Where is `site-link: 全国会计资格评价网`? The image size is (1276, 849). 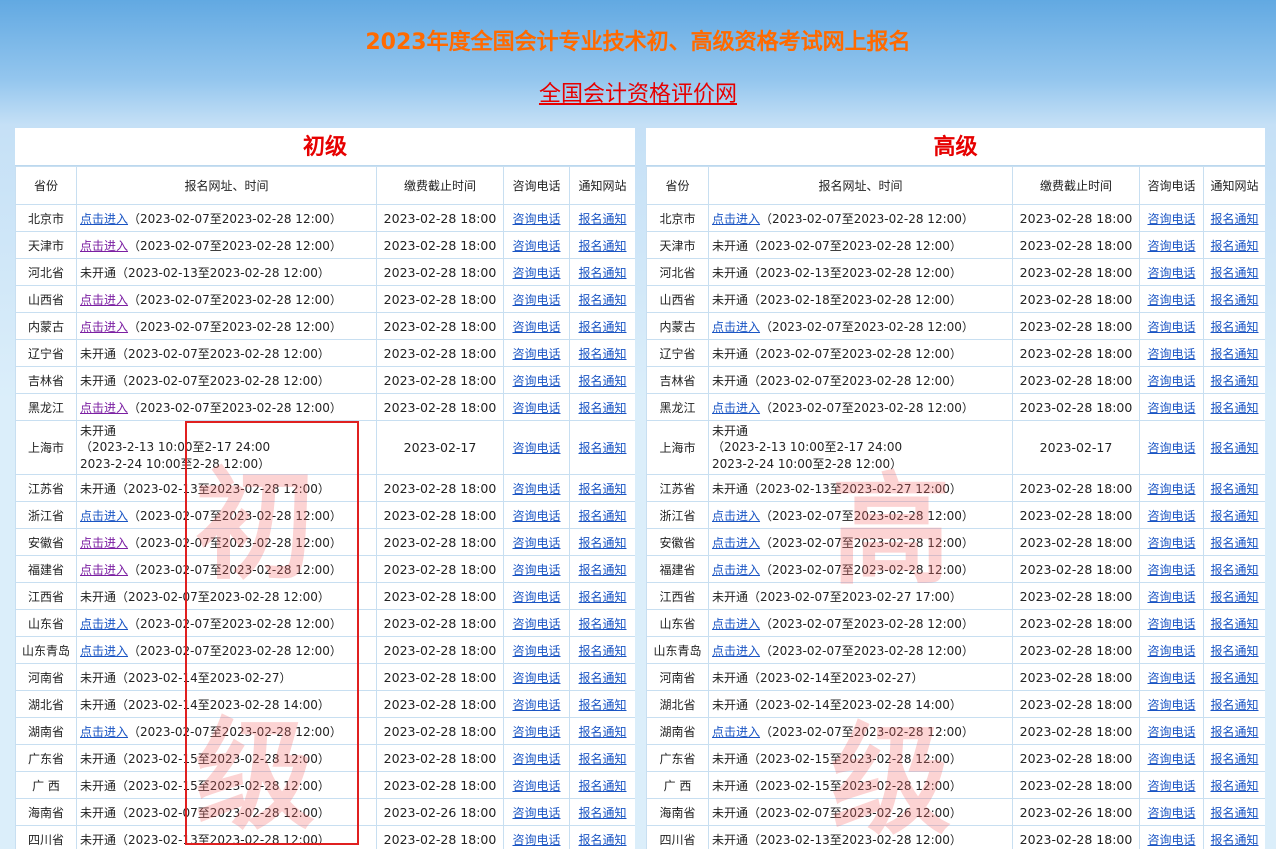 site-link: 全国会计资格评价网 is located at coordinates (638, 94).